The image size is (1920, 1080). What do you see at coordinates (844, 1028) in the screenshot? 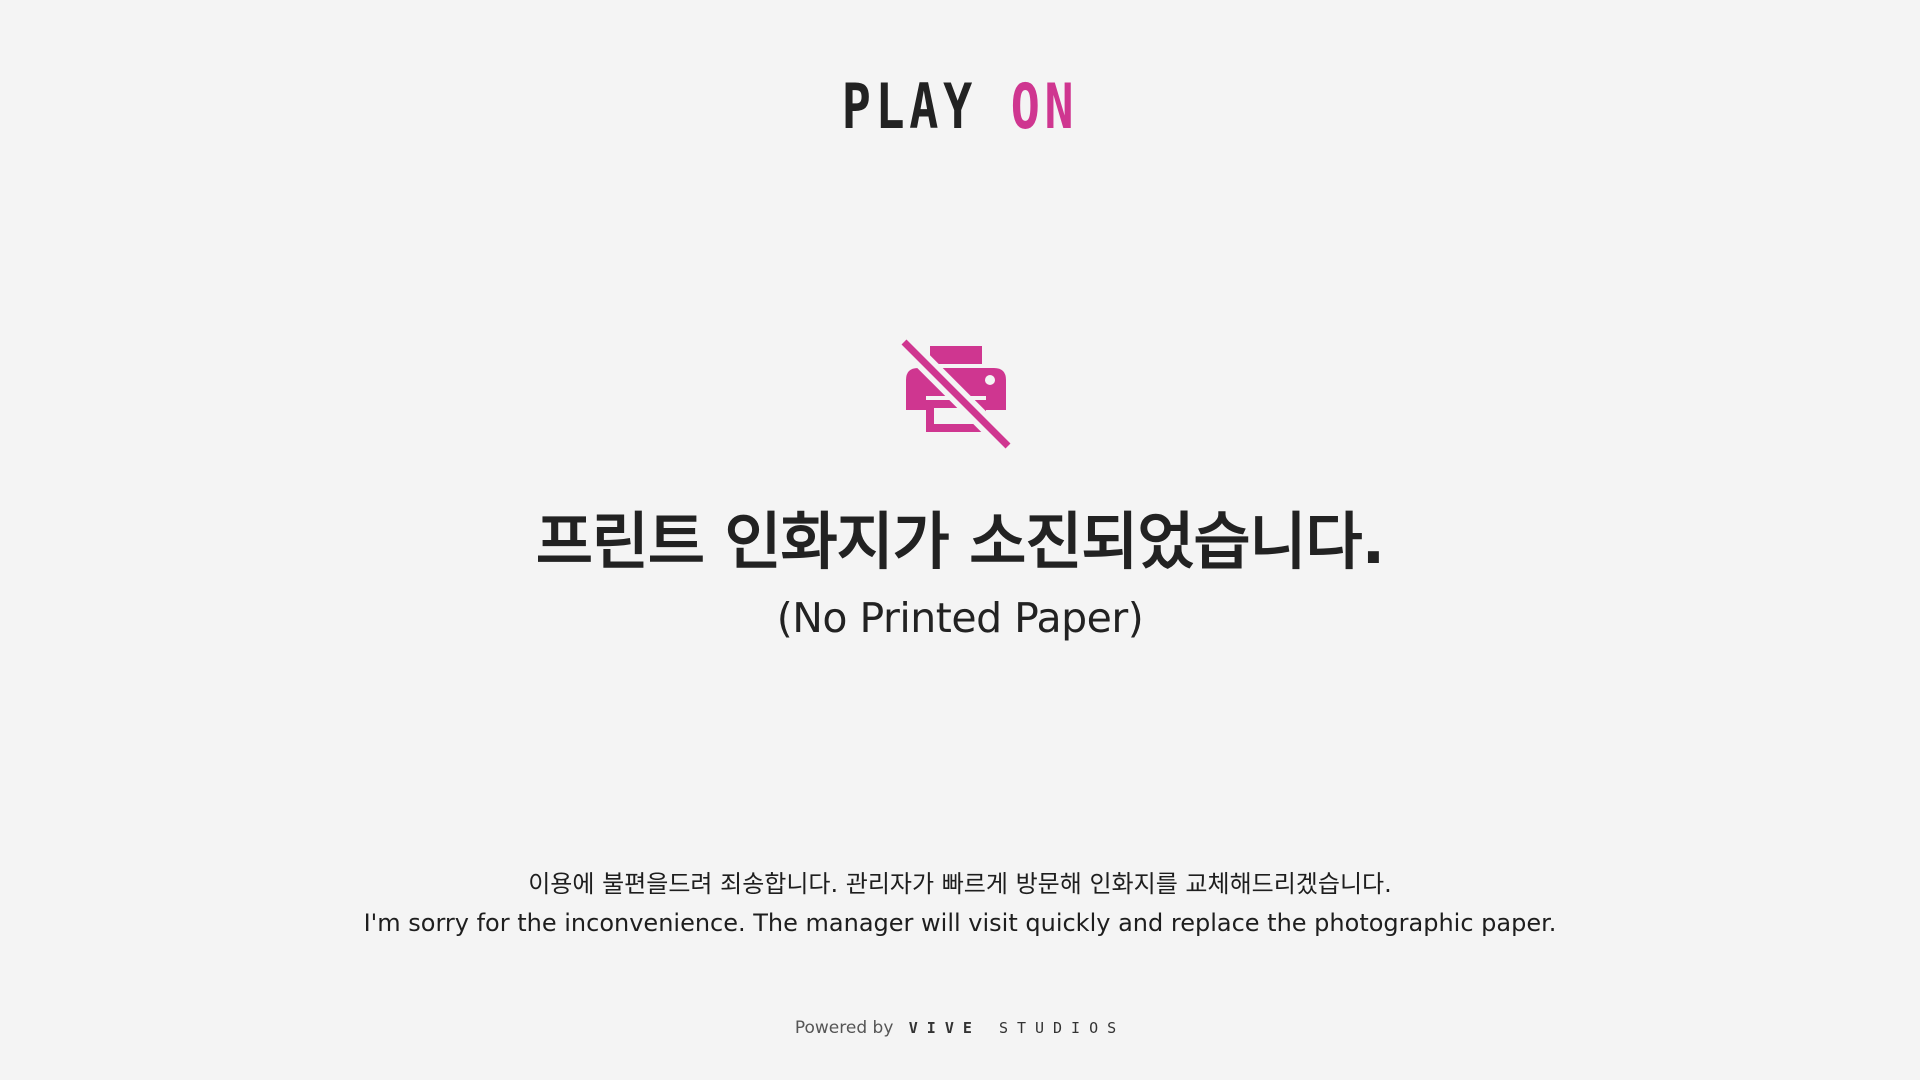
I see `powered-by-label: Powered by` at bounding box center [844, 1028].